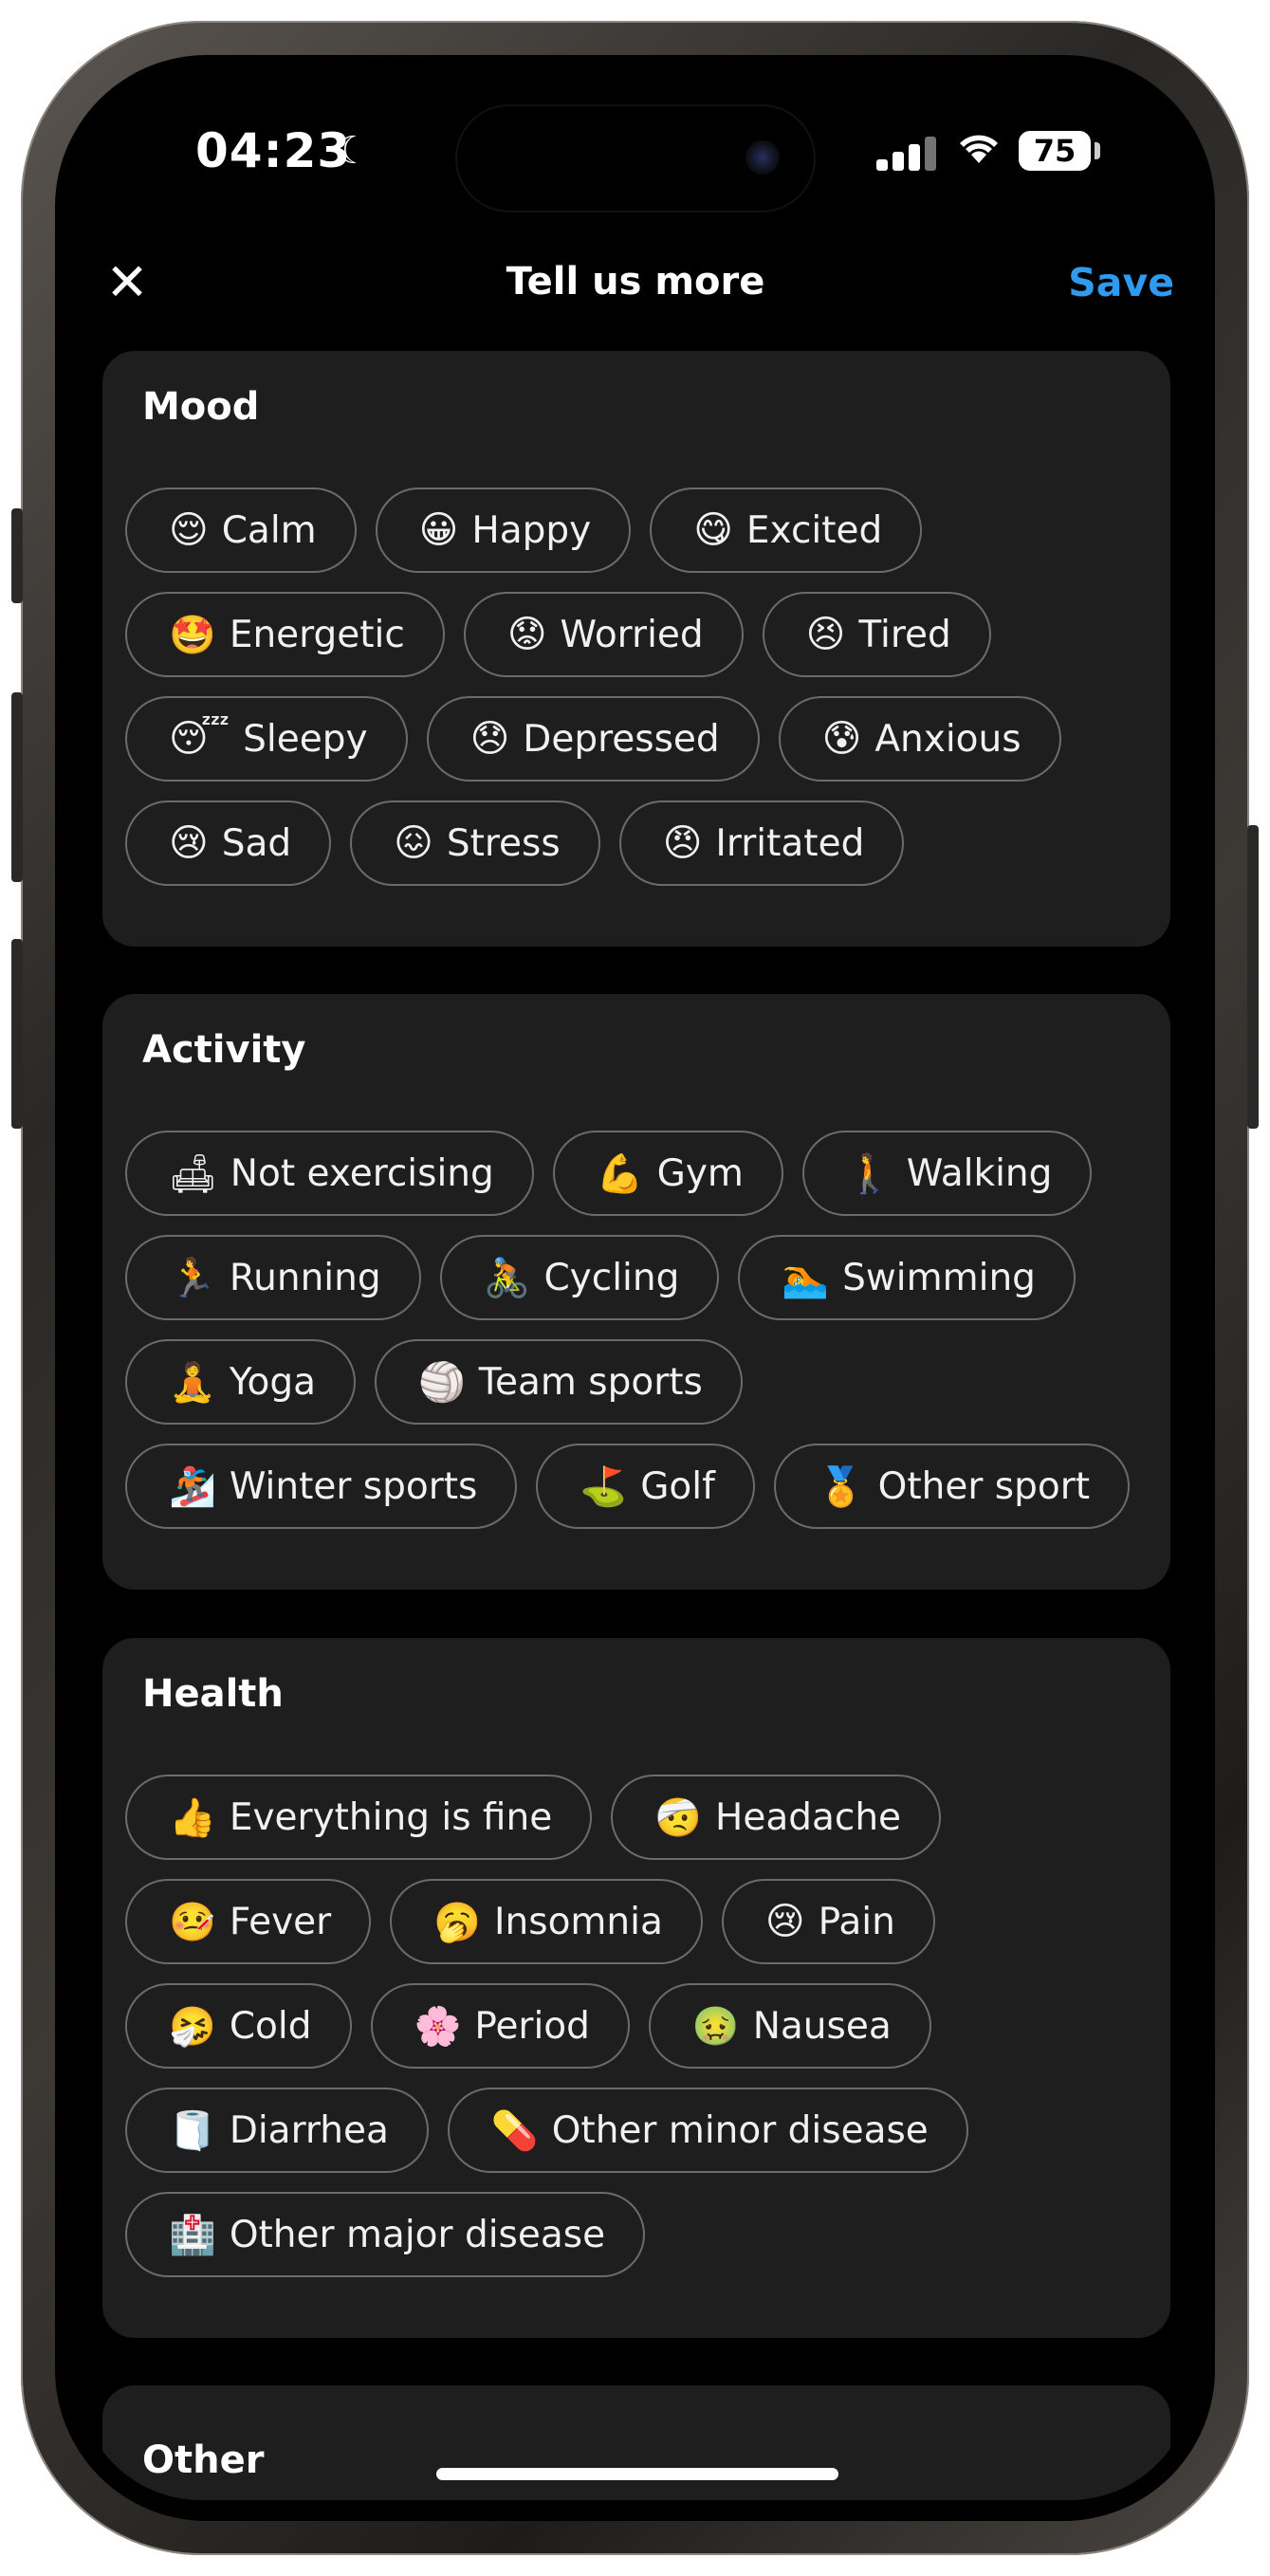  What do you see at coordinates (192, 2026) in the screenshot?
I see `emoji-icon: 🤧` at bounding box center [192, 2026].